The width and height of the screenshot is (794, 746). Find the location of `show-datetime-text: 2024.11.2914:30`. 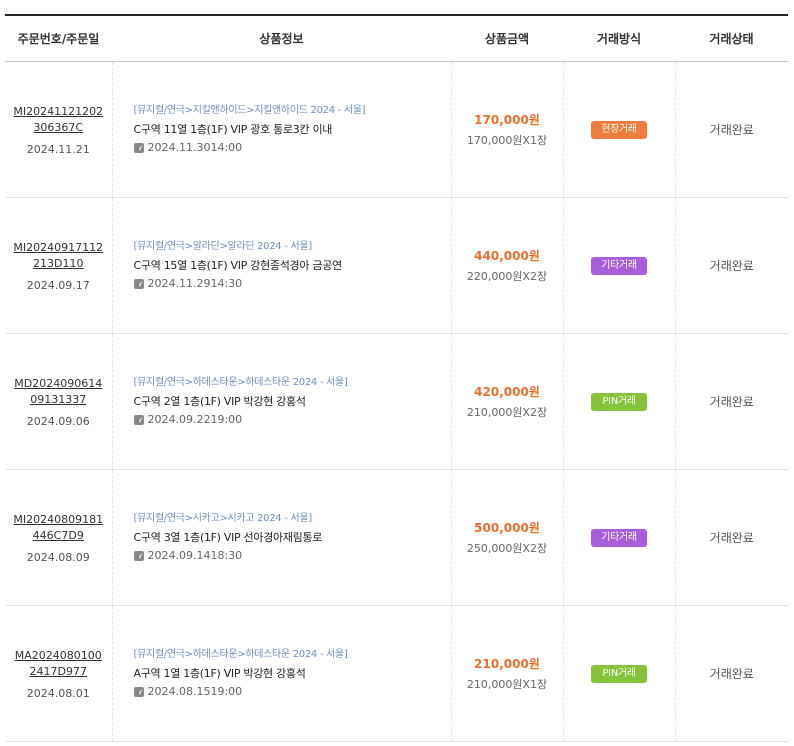

show-datetime-text: 2024.11.2914:30 is located at coordinates (195, 283).